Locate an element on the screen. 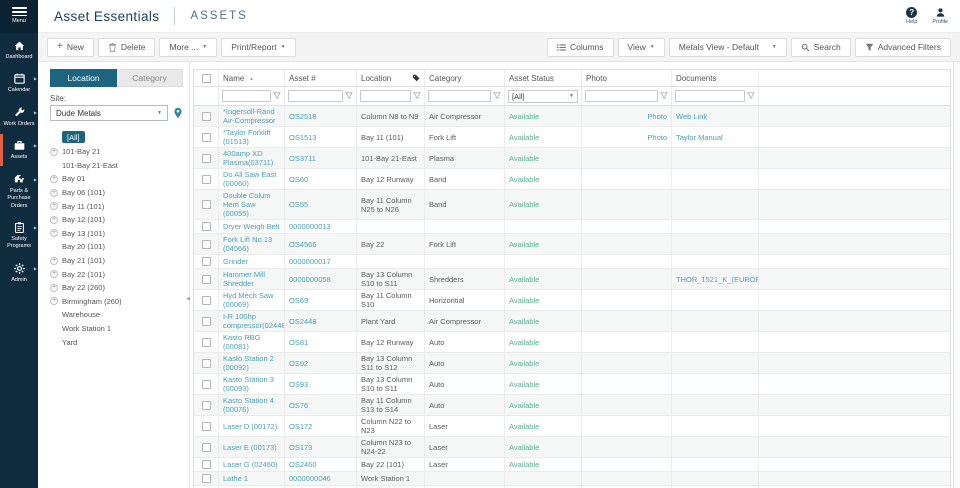  column-header-category: Category is located at coordinates (465, 78).